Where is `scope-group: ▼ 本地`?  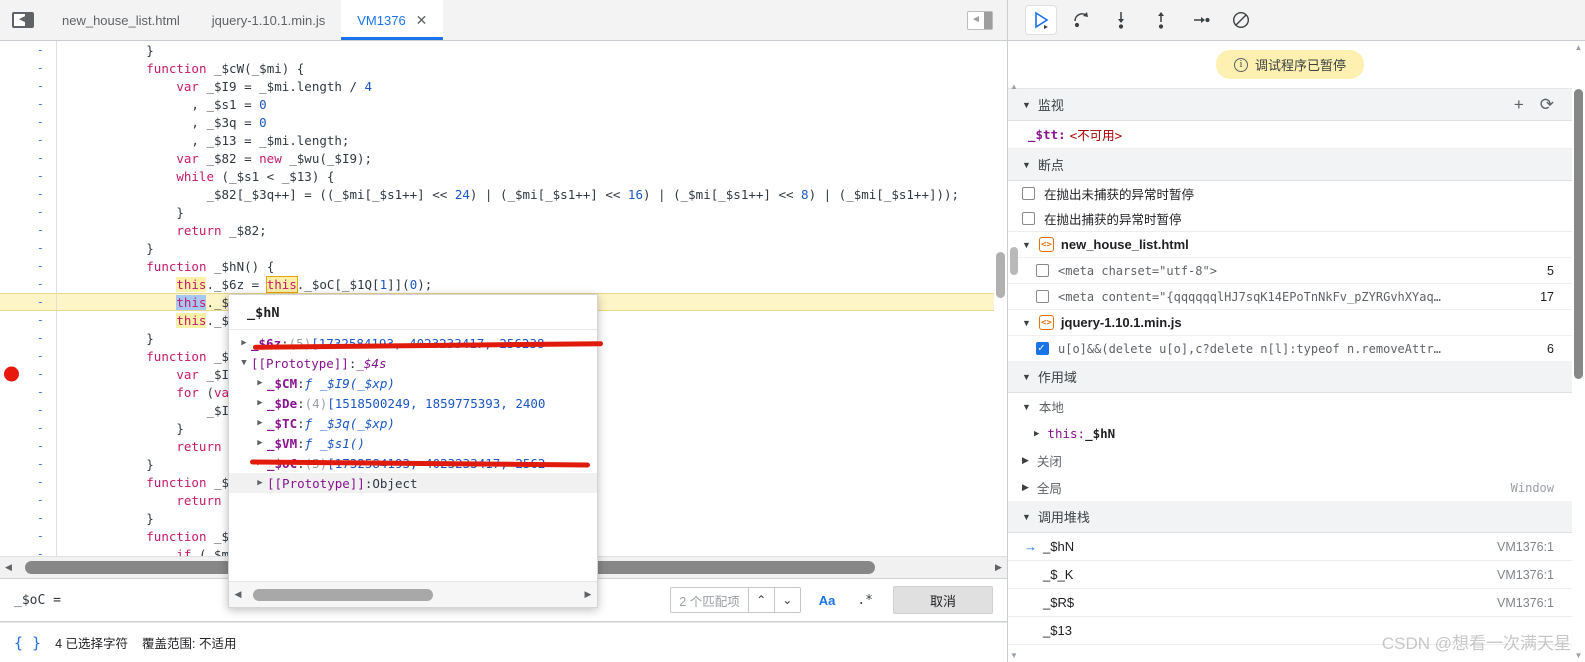 scope-group: ▼ 本地 is located at coordinates (1290, 406).